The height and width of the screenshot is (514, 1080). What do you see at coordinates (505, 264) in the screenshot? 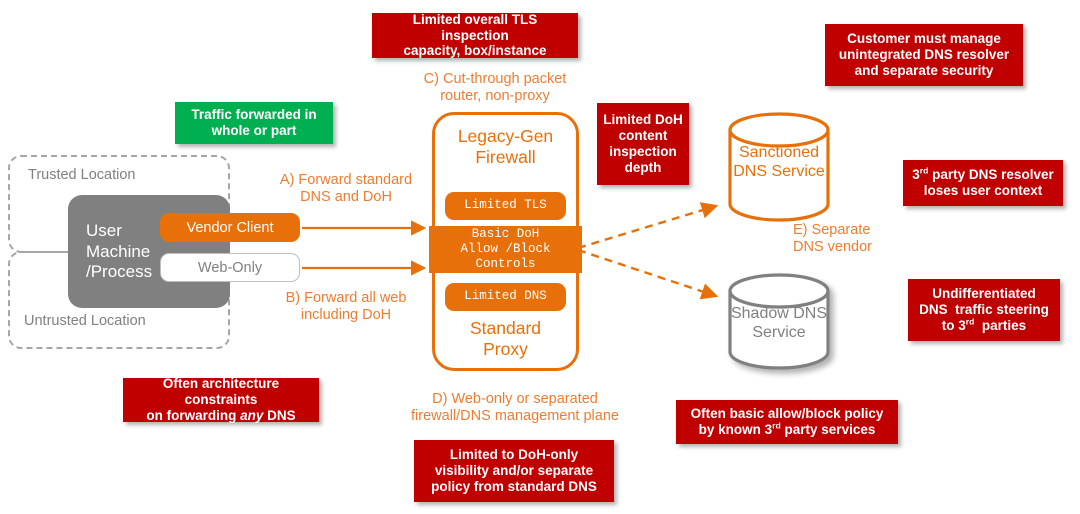
I see `chip-doh-line-3: Controls` at bounding box center [505, 264].